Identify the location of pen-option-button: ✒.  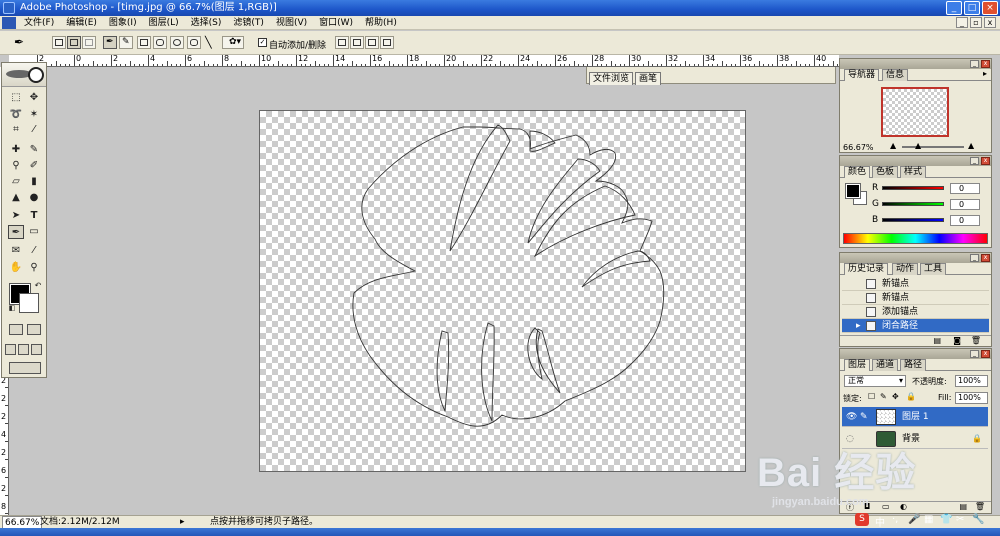
(110, 42).